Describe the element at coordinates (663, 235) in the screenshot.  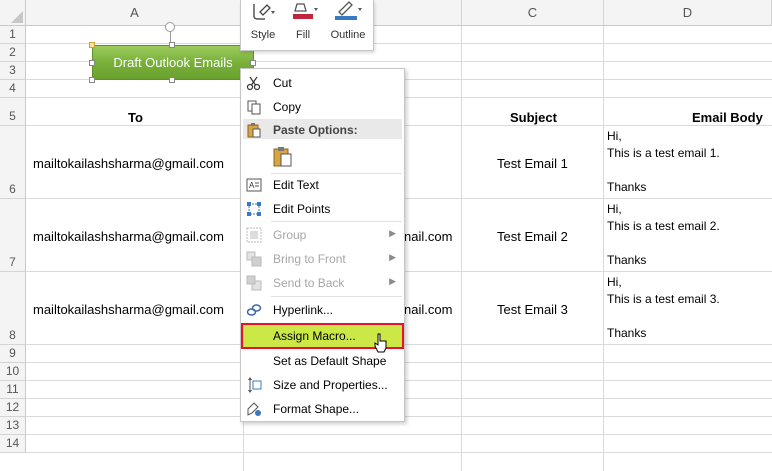
I see `cell-email-body: Hi, This is a test email 2. Thanks` at that location.